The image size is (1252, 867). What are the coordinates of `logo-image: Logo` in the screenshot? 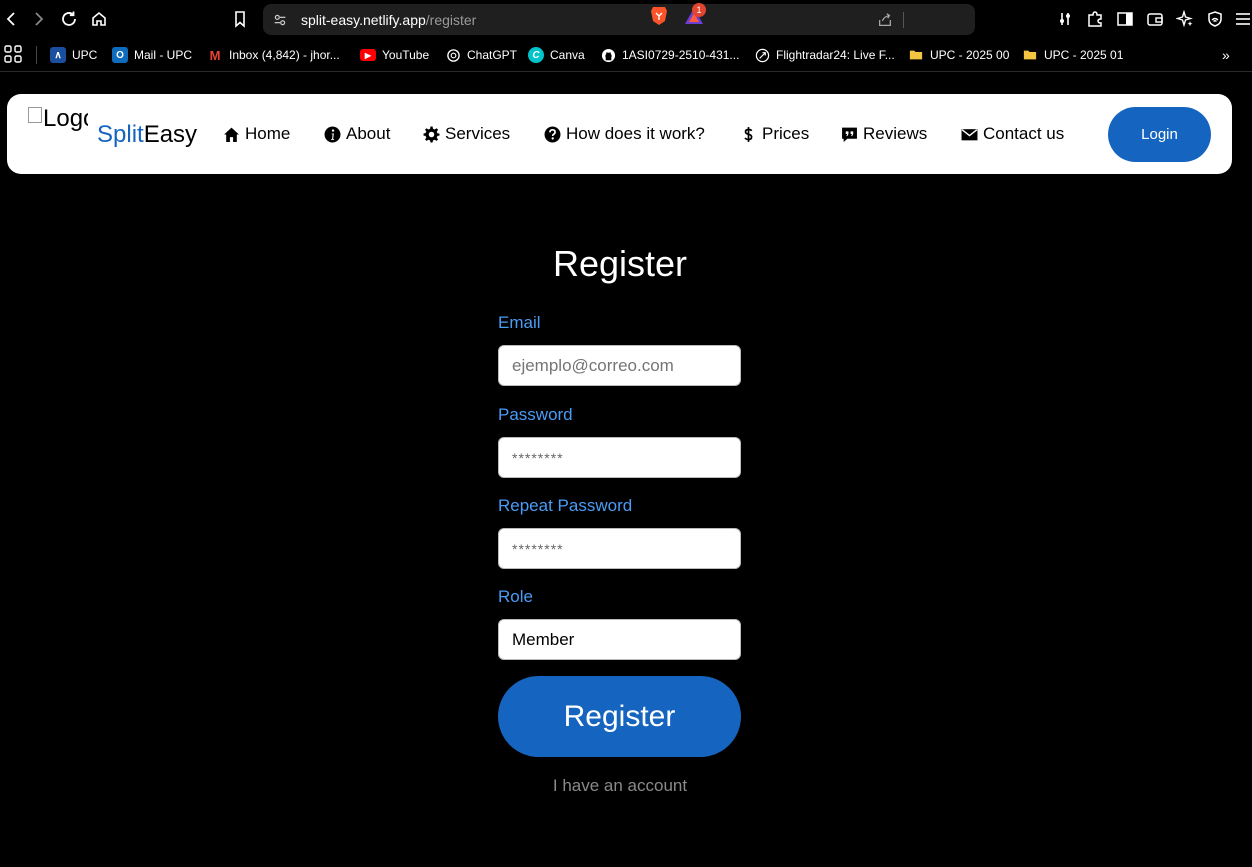 It's located at (58, 122).